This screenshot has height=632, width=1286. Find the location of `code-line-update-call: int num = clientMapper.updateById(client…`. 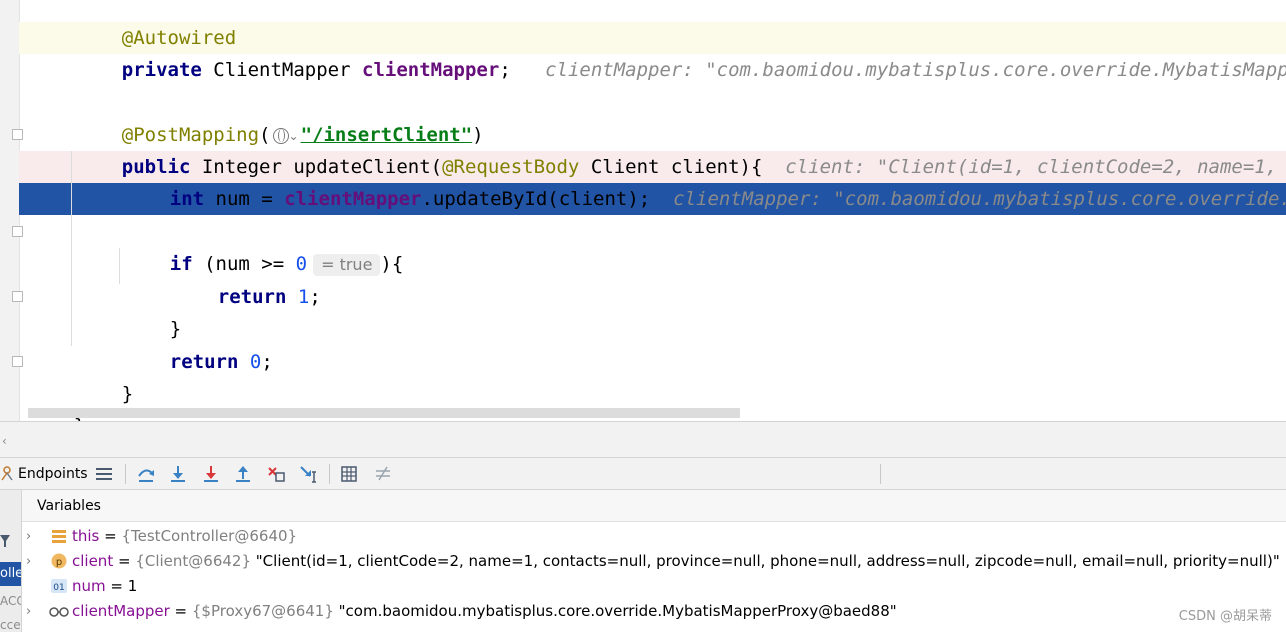

code-line-update-call: int num = clientMapper.updateById(client… is located at coordinates (705, 180).